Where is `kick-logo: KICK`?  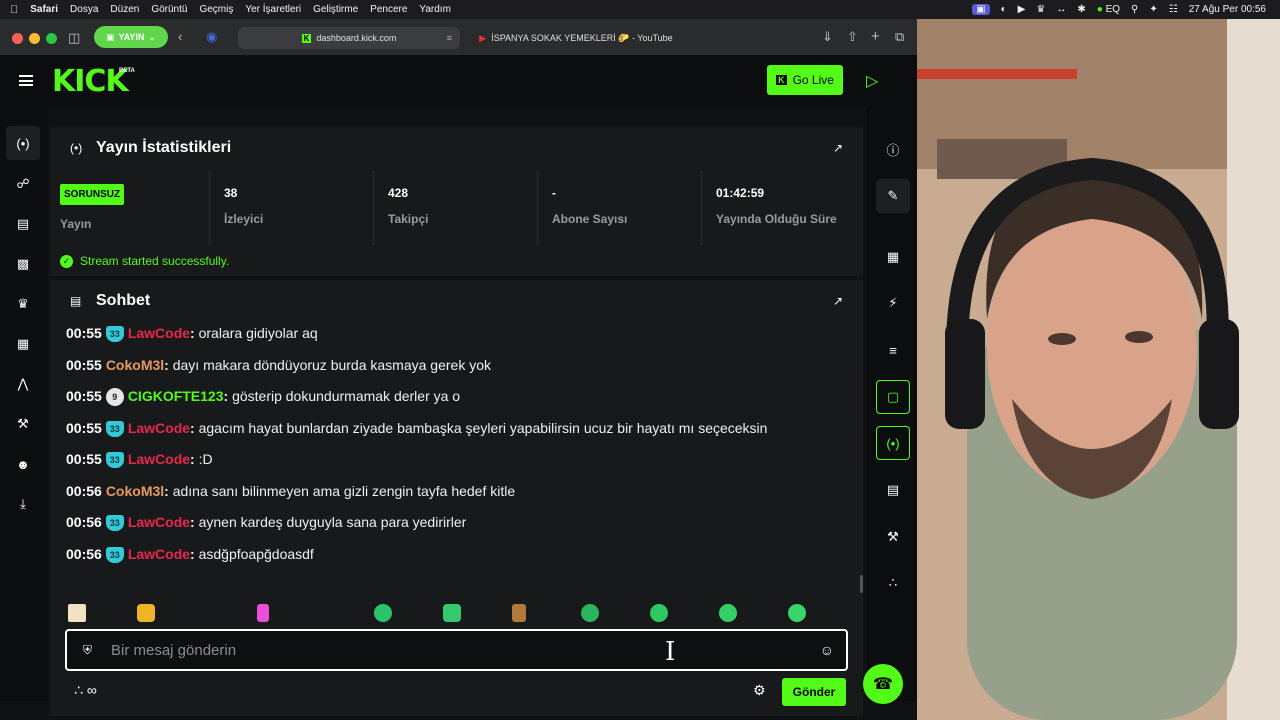
kick-logo: KICK is located at coordinates (90, 82).